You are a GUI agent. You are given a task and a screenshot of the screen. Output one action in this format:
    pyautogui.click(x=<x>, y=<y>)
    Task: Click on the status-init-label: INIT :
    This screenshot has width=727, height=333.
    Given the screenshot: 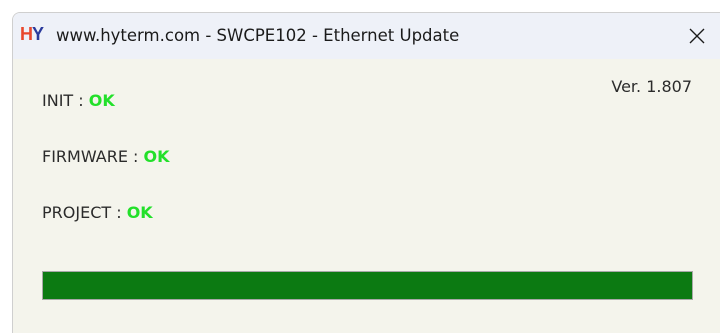 What is the action you would take?
    pyautogui.click(x=65, y=100)
    